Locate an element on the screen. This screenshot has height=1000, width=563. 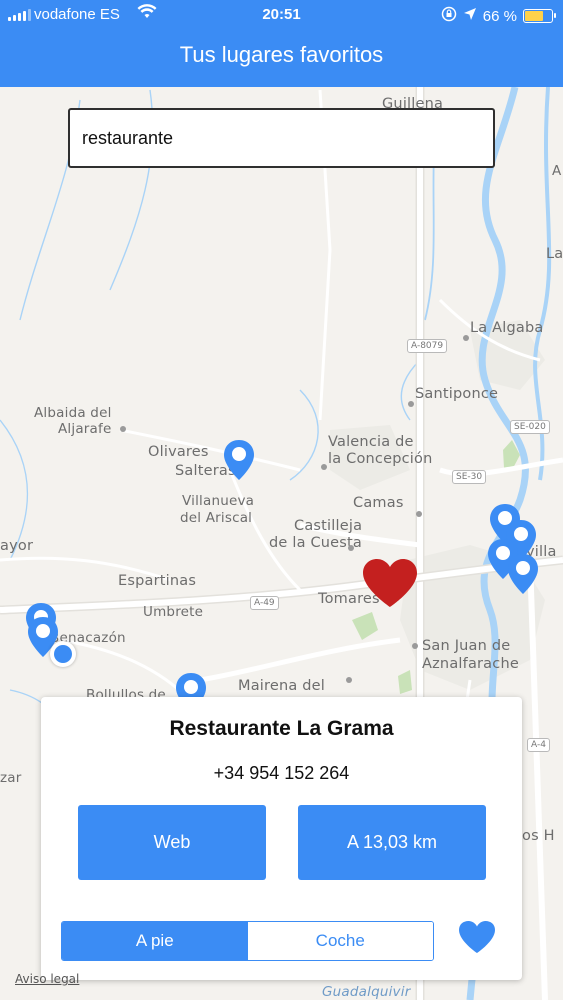
place-label: ayor is located at coordinates (17, 546).